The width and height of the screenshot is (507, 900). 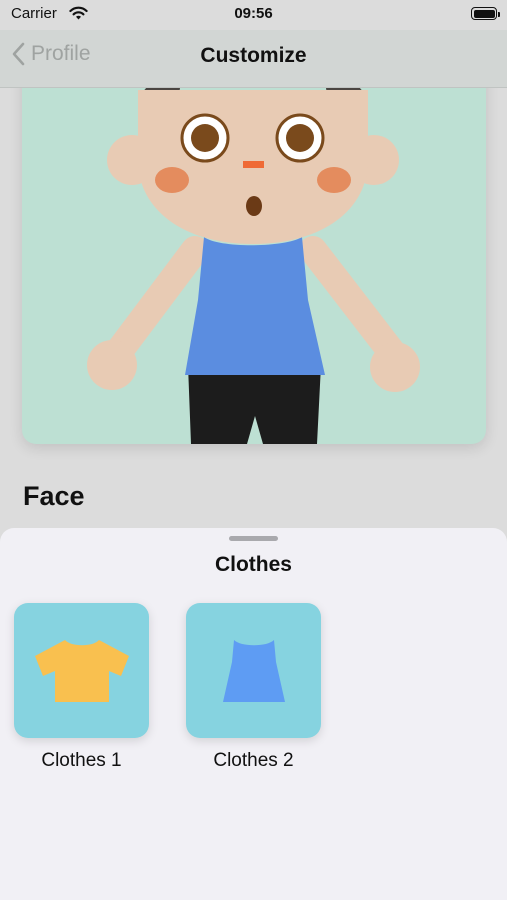 I want to click on clock: 09:56, so click(x=253, y=13).